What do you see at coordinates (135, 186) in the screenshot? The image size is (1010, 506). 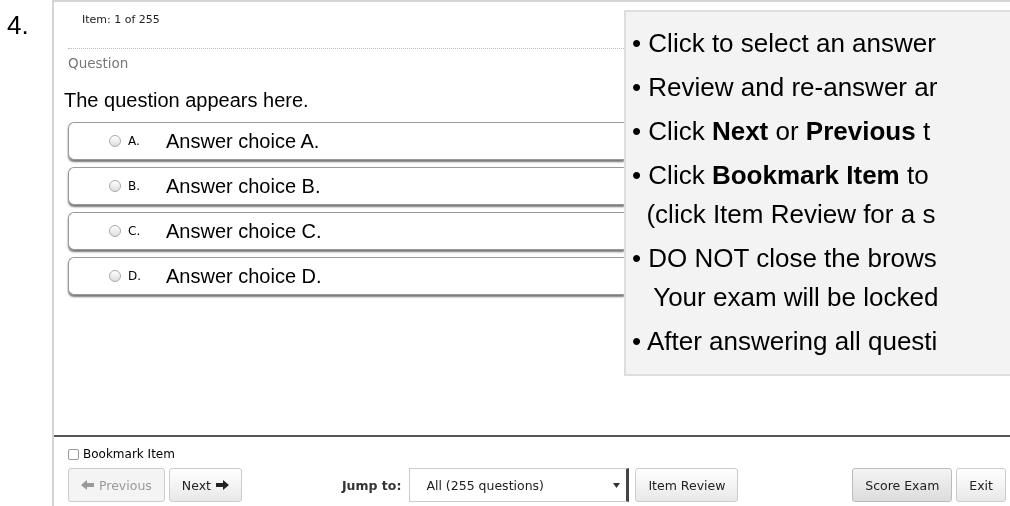 I see `choice-letter: B.` at bounding box center [135, 186].